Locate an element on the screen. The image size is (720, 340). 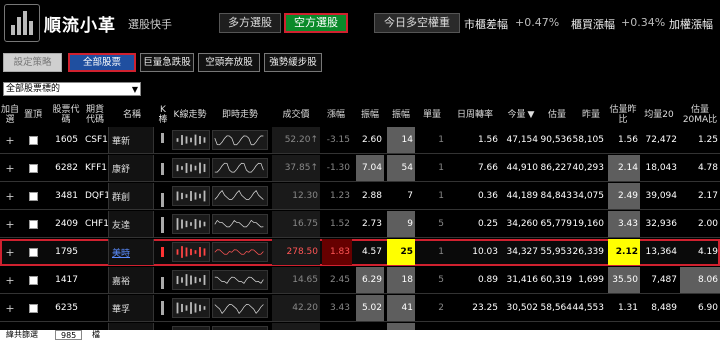
filter-count-unit: 檔 is located at coordinates (96, 334).